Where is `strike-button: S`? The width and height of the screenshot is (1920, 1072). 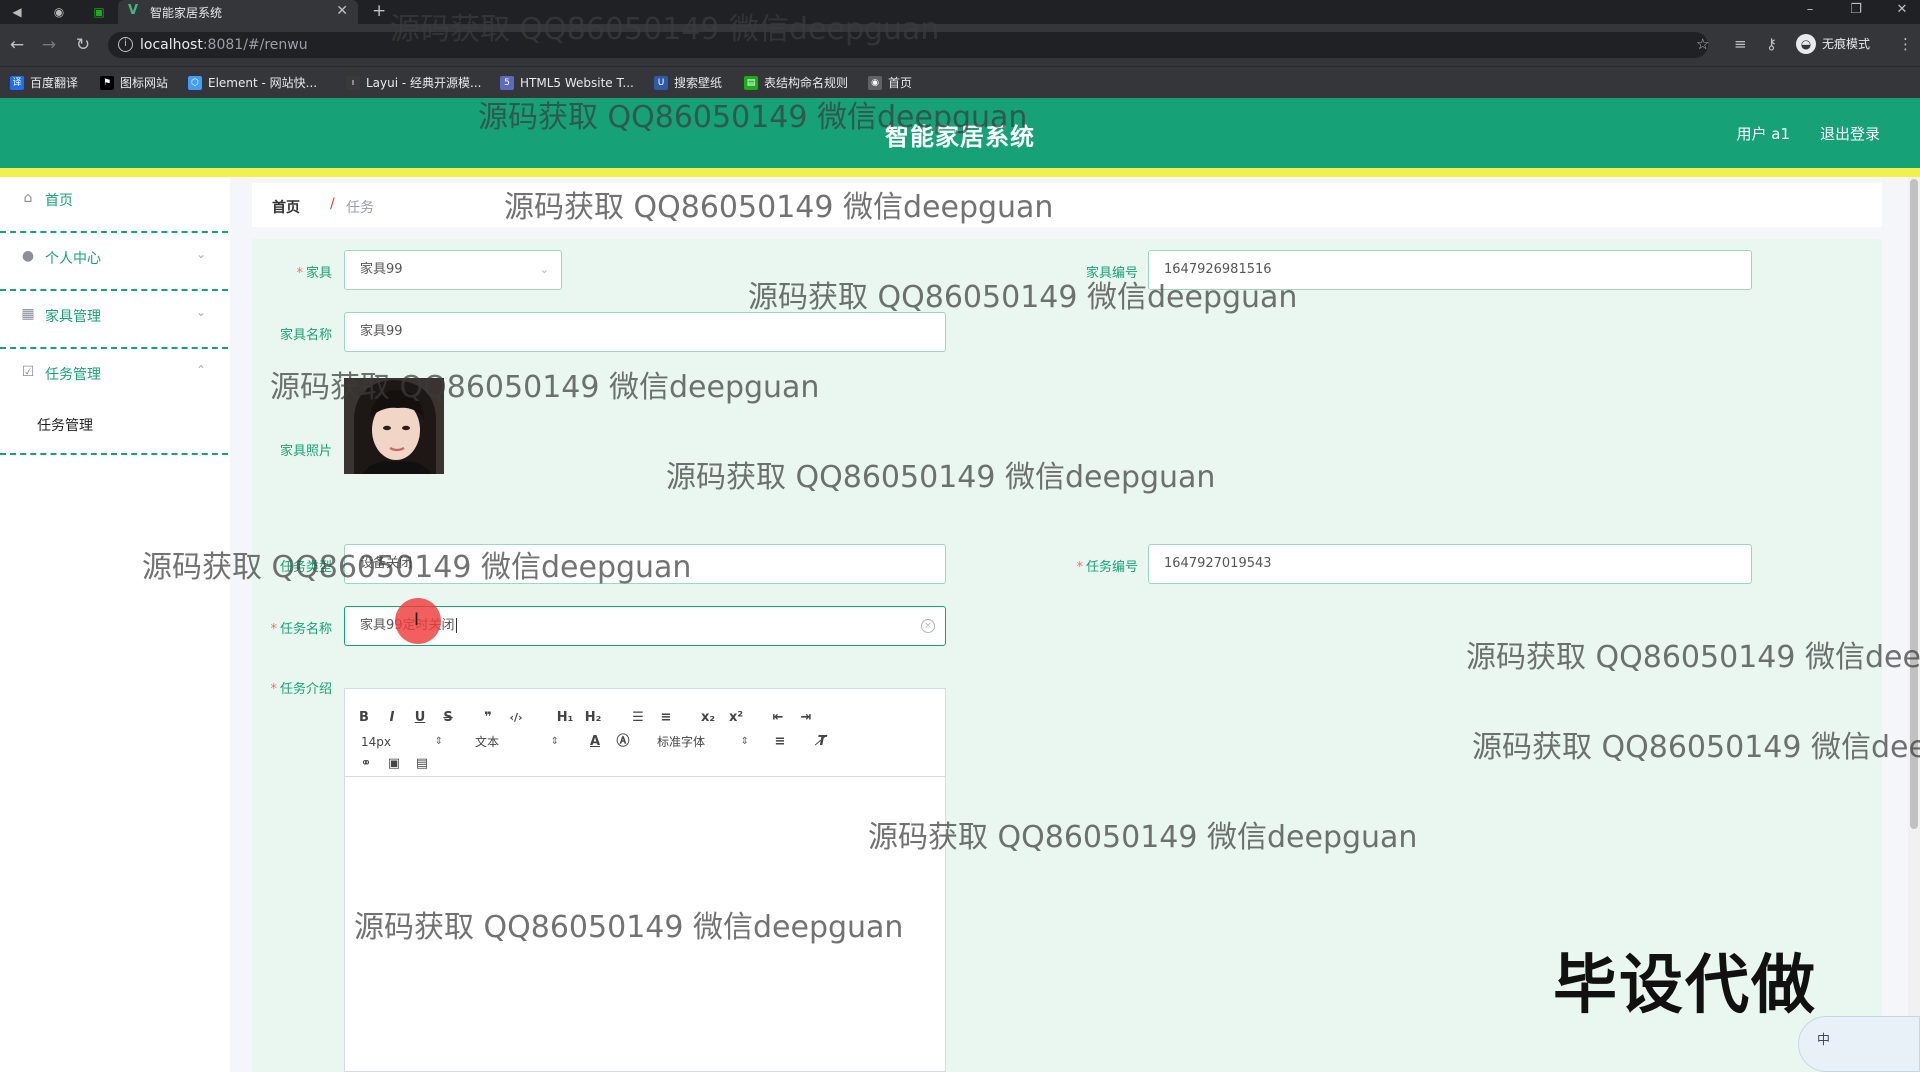 strike-button: S is located at coordinates (448, 718).